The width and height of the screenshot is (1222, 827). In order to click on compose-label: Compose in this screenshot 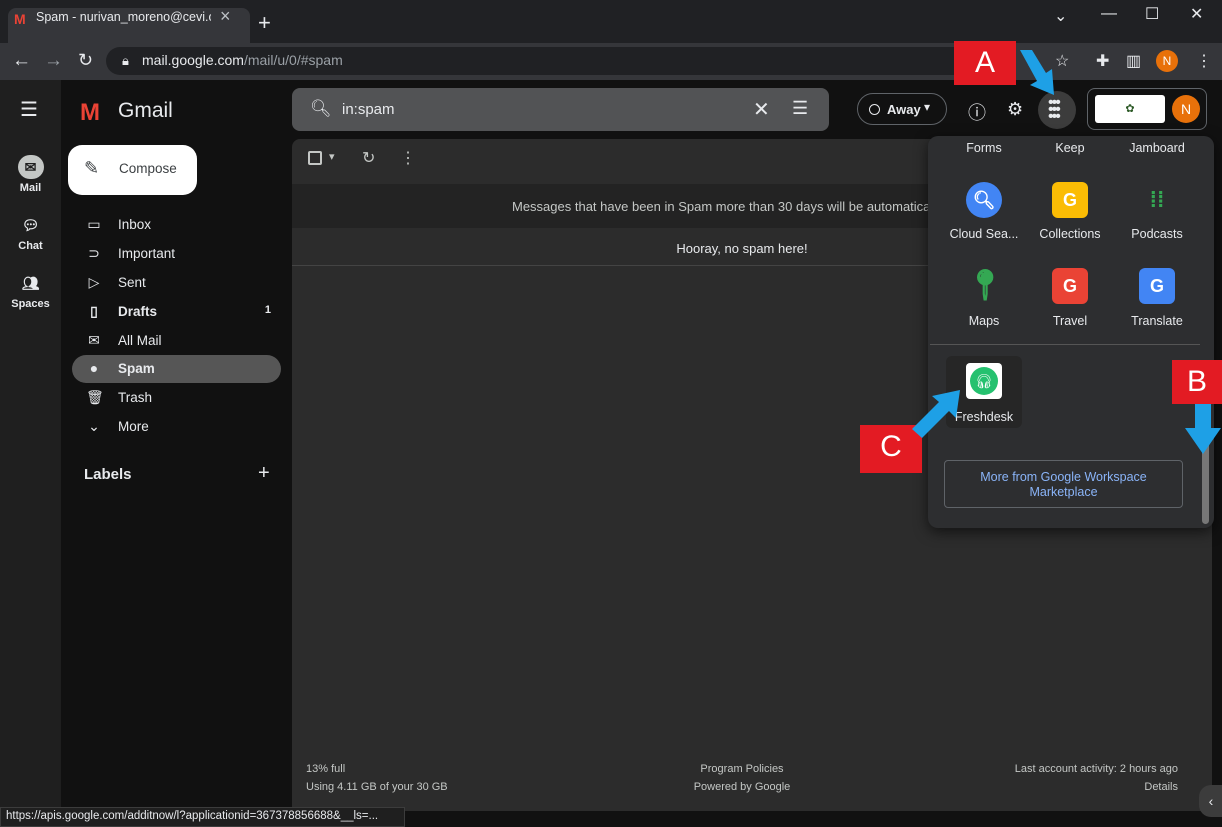, I will do `click(148, 168)`.